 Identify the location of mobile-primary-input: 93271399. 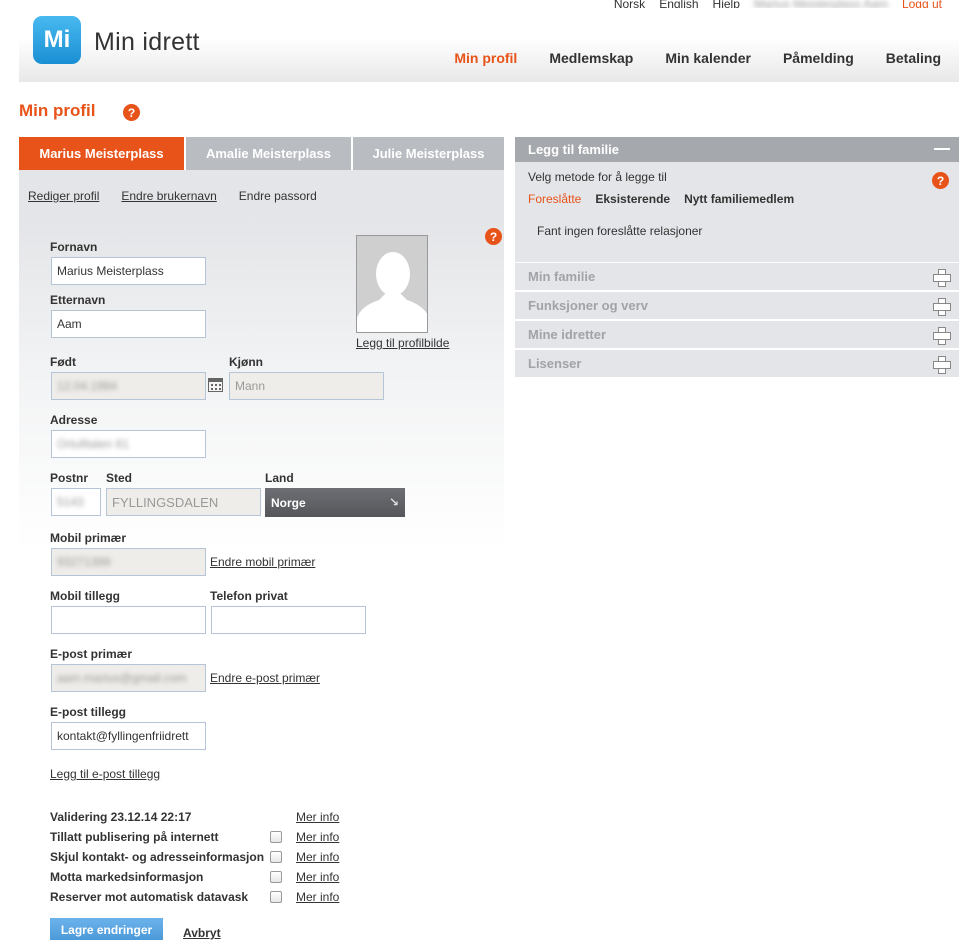
(128, 562).